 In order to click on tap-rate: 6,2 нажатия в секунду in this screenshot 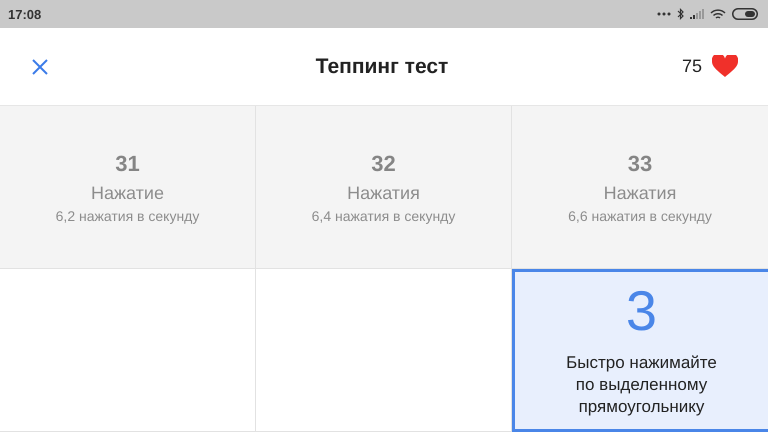, I will do `click(128, 216)`.